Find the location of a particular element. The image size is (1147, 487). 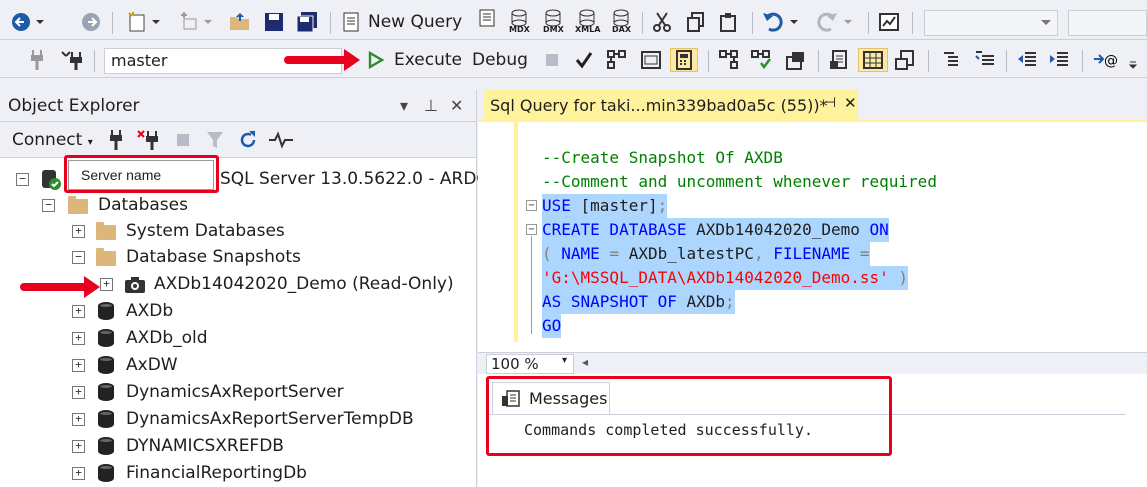

undo-button is located at coordinates (780, 22).